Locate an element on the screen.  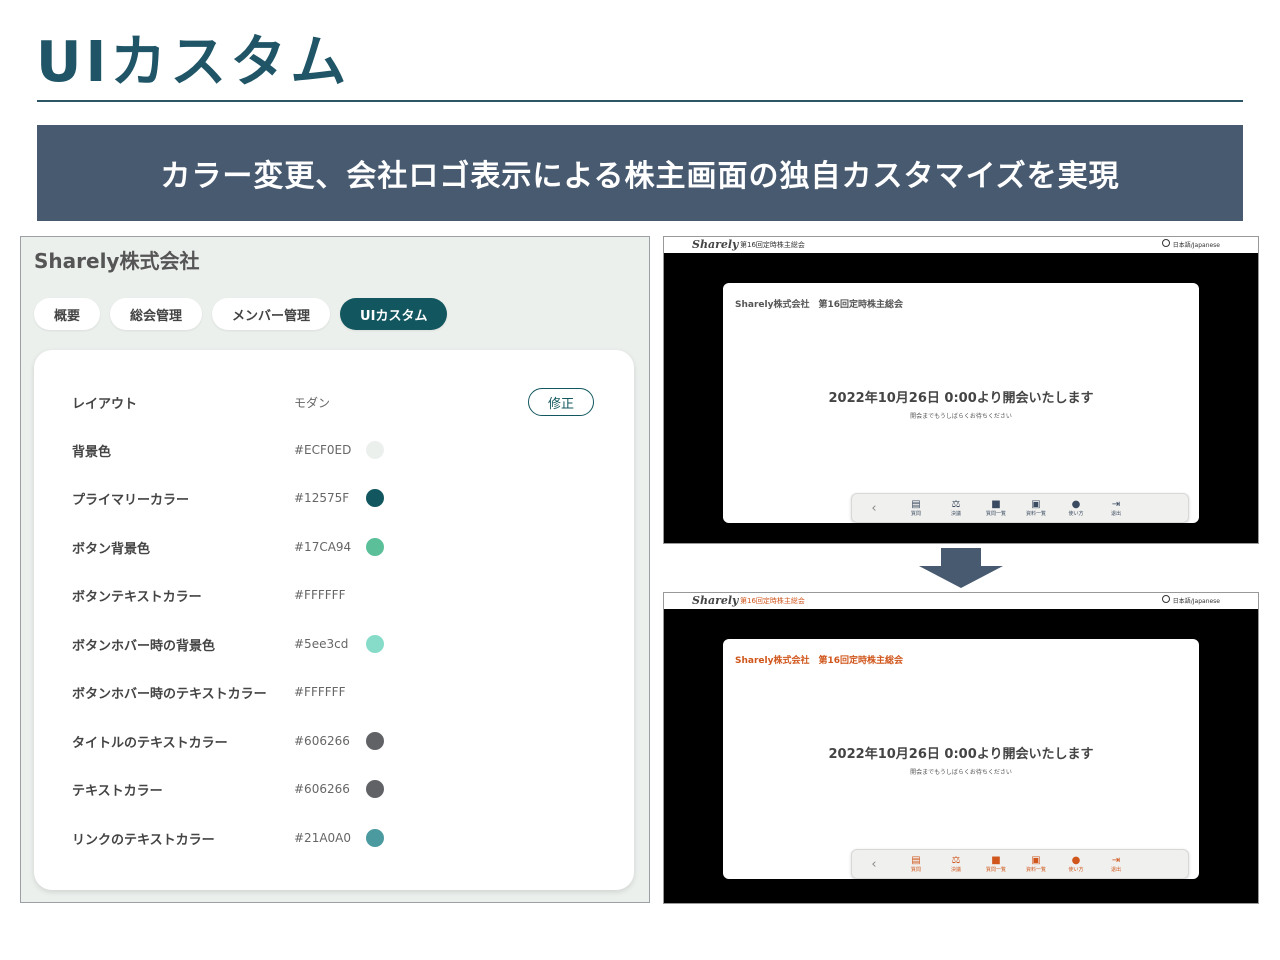
setting-row: ボタン背景色 #17CA94 is located at coordinates (332, 547).